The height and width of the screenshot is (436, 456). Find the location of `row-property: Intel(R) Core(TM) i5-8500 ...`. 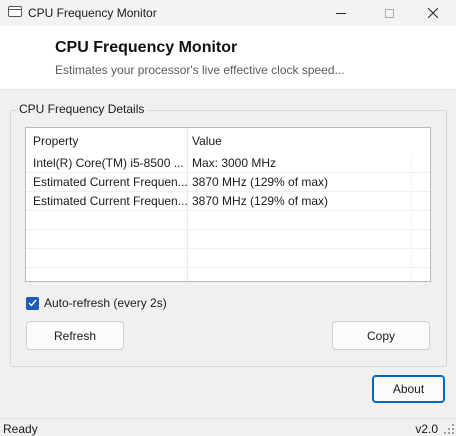

row-property: Intel(R) Core(TM) i5-8500 ... is located at coordinates (108, 163).